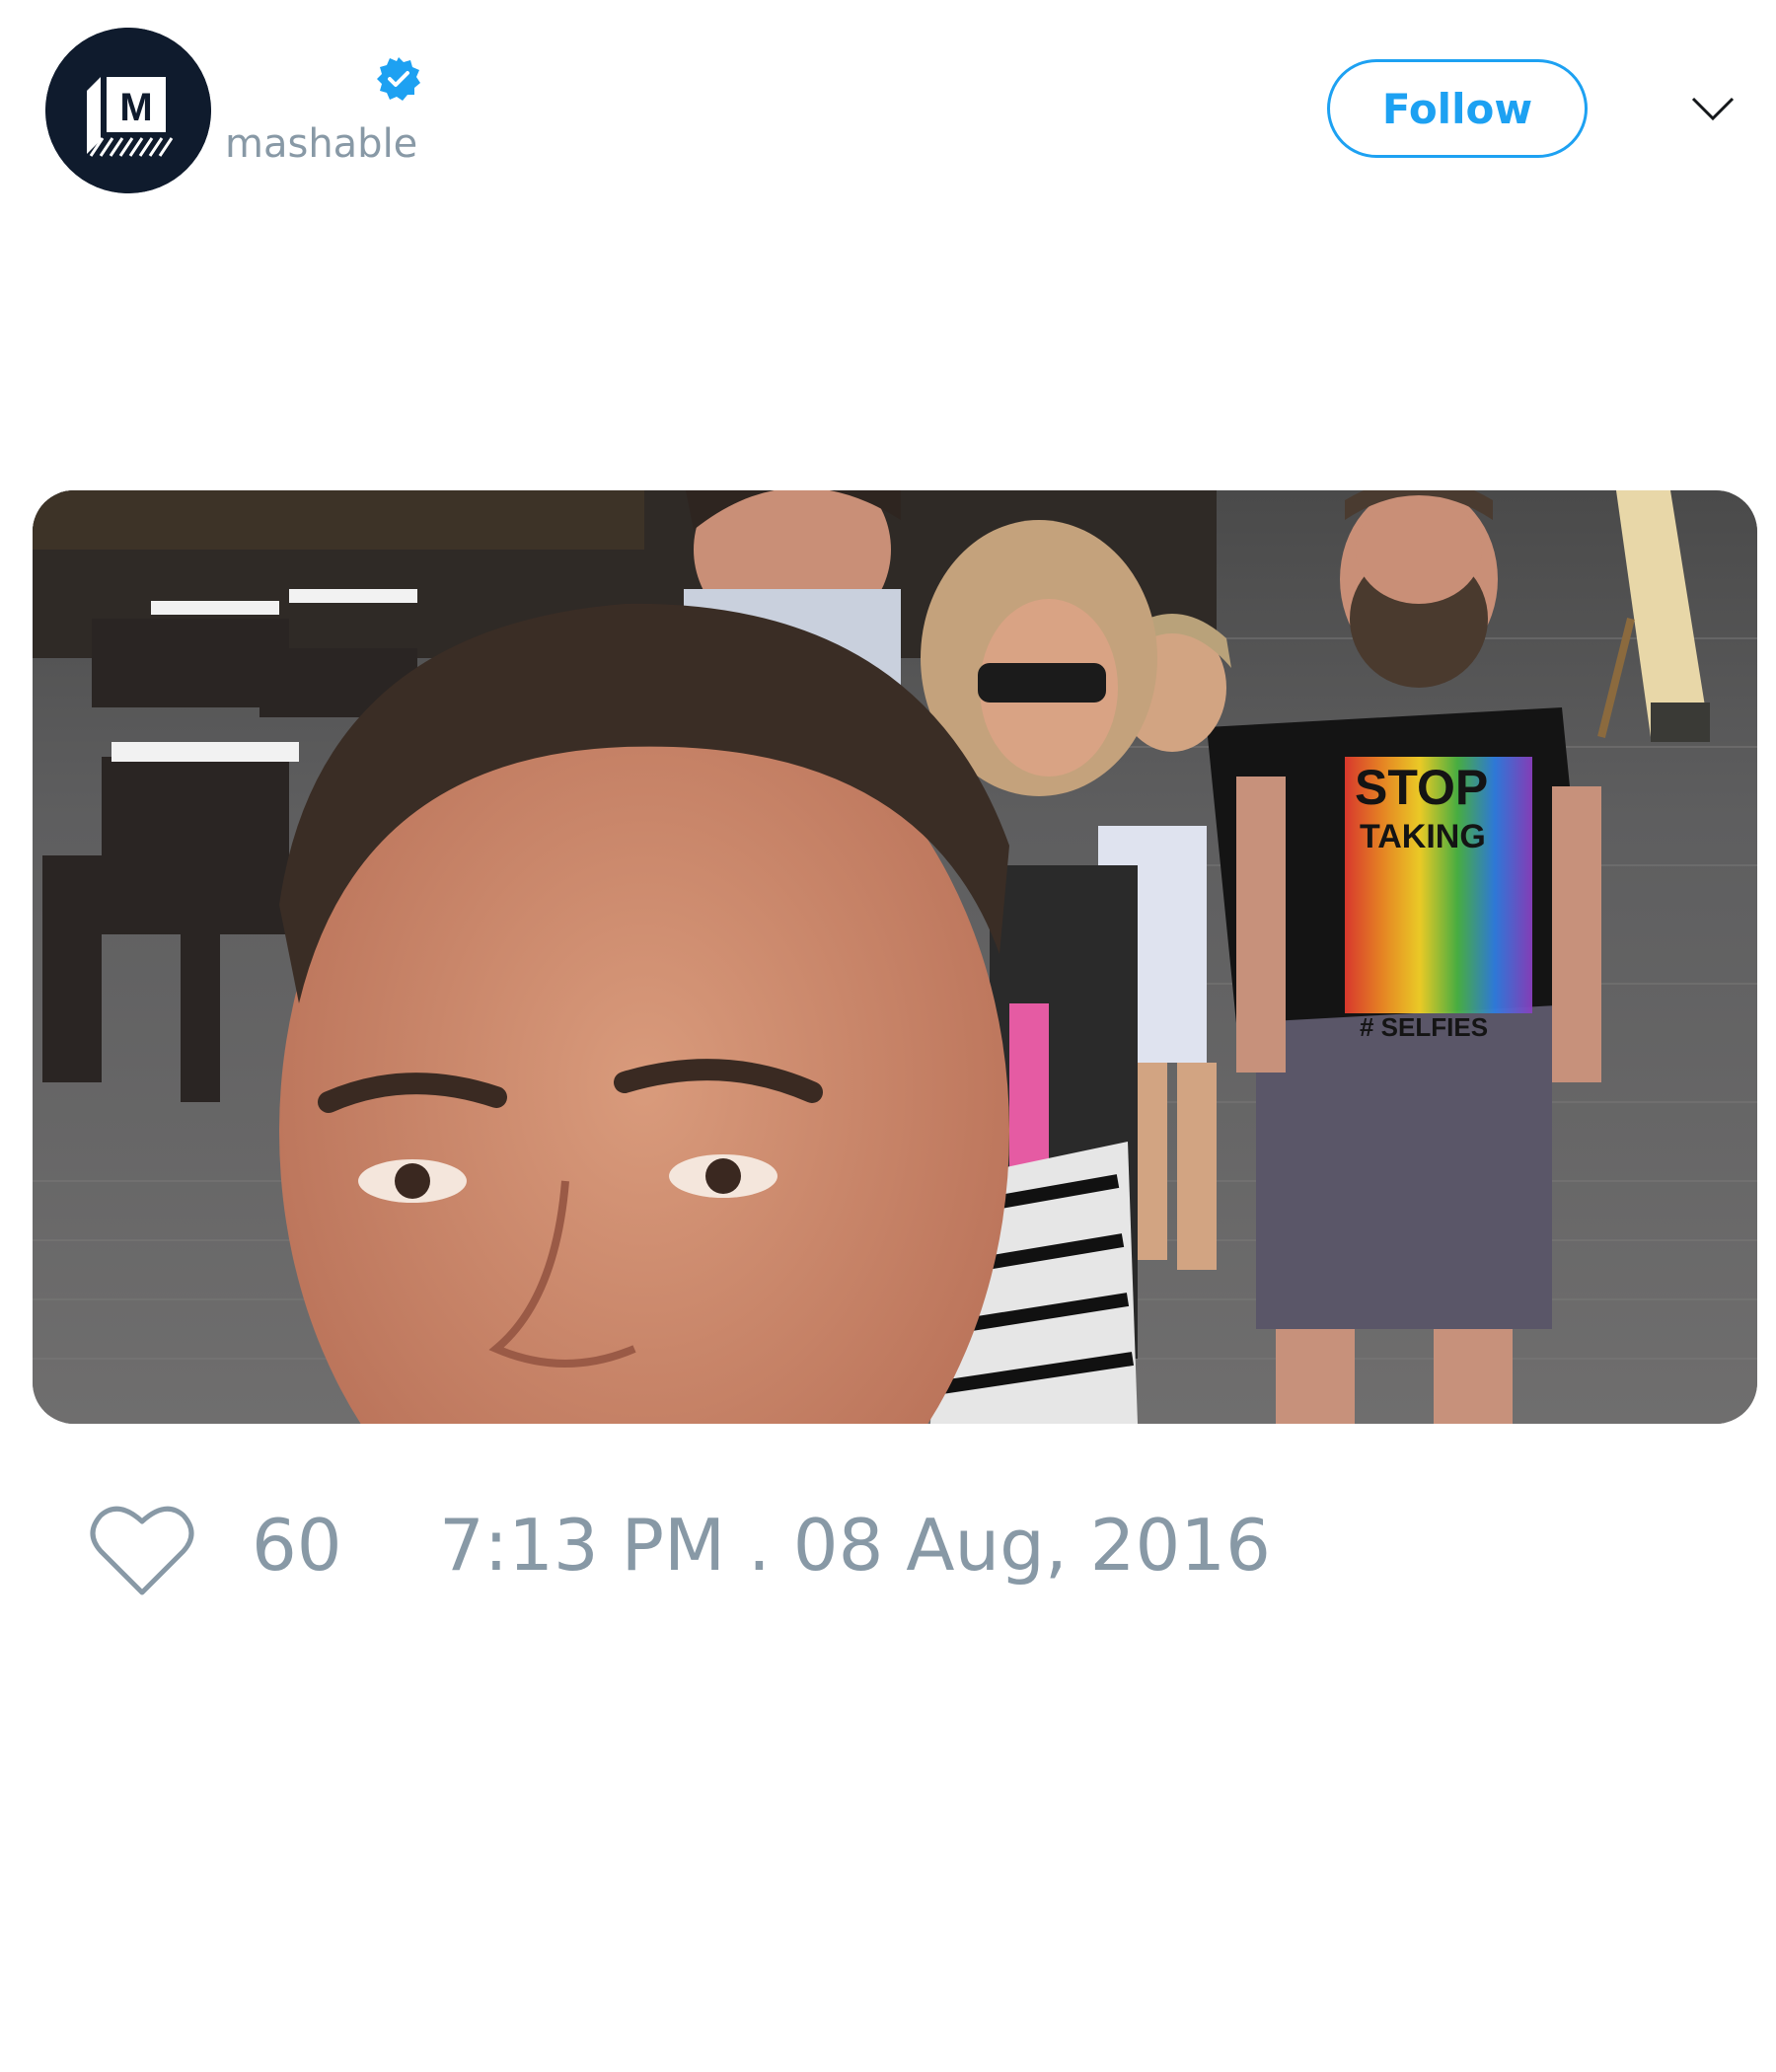 This screenshot has height=2072, width=1776. I want to click on avatar: M, so click(128, 111).